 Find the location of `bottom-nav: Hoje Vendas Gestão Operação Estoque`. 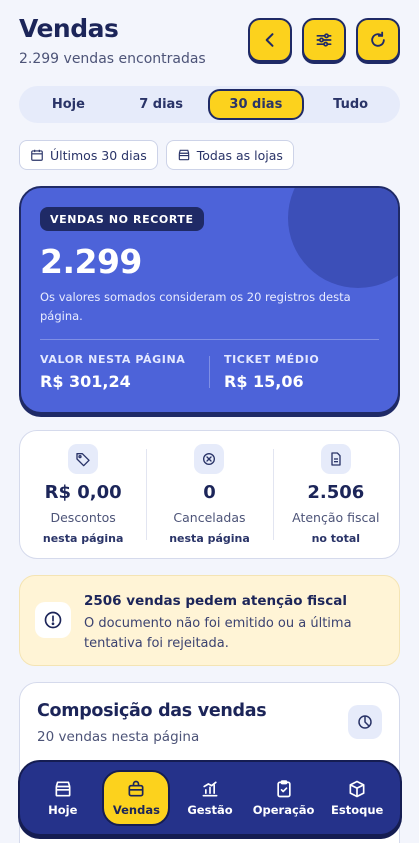

bottom-nav: Hoje Vendas Gestão Operação Estoque is located at coordinates (210, 798).